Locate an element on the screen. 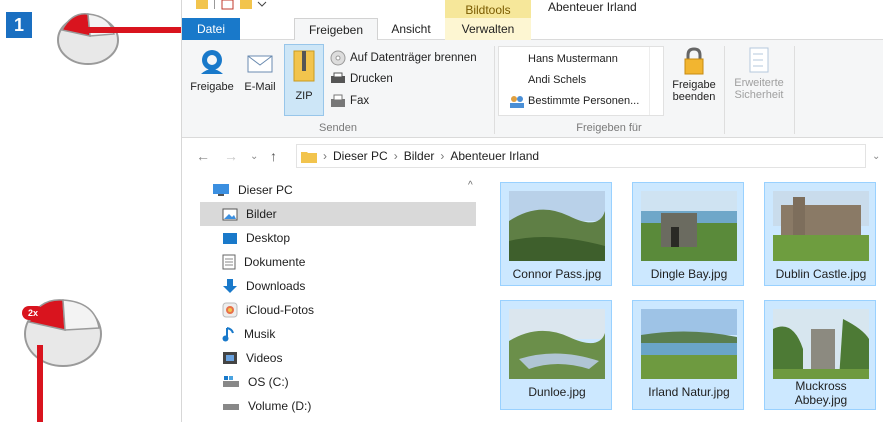 The height and width of the screenshot is (422, 883). people-list-scroll is located at coordinates (656, 81).